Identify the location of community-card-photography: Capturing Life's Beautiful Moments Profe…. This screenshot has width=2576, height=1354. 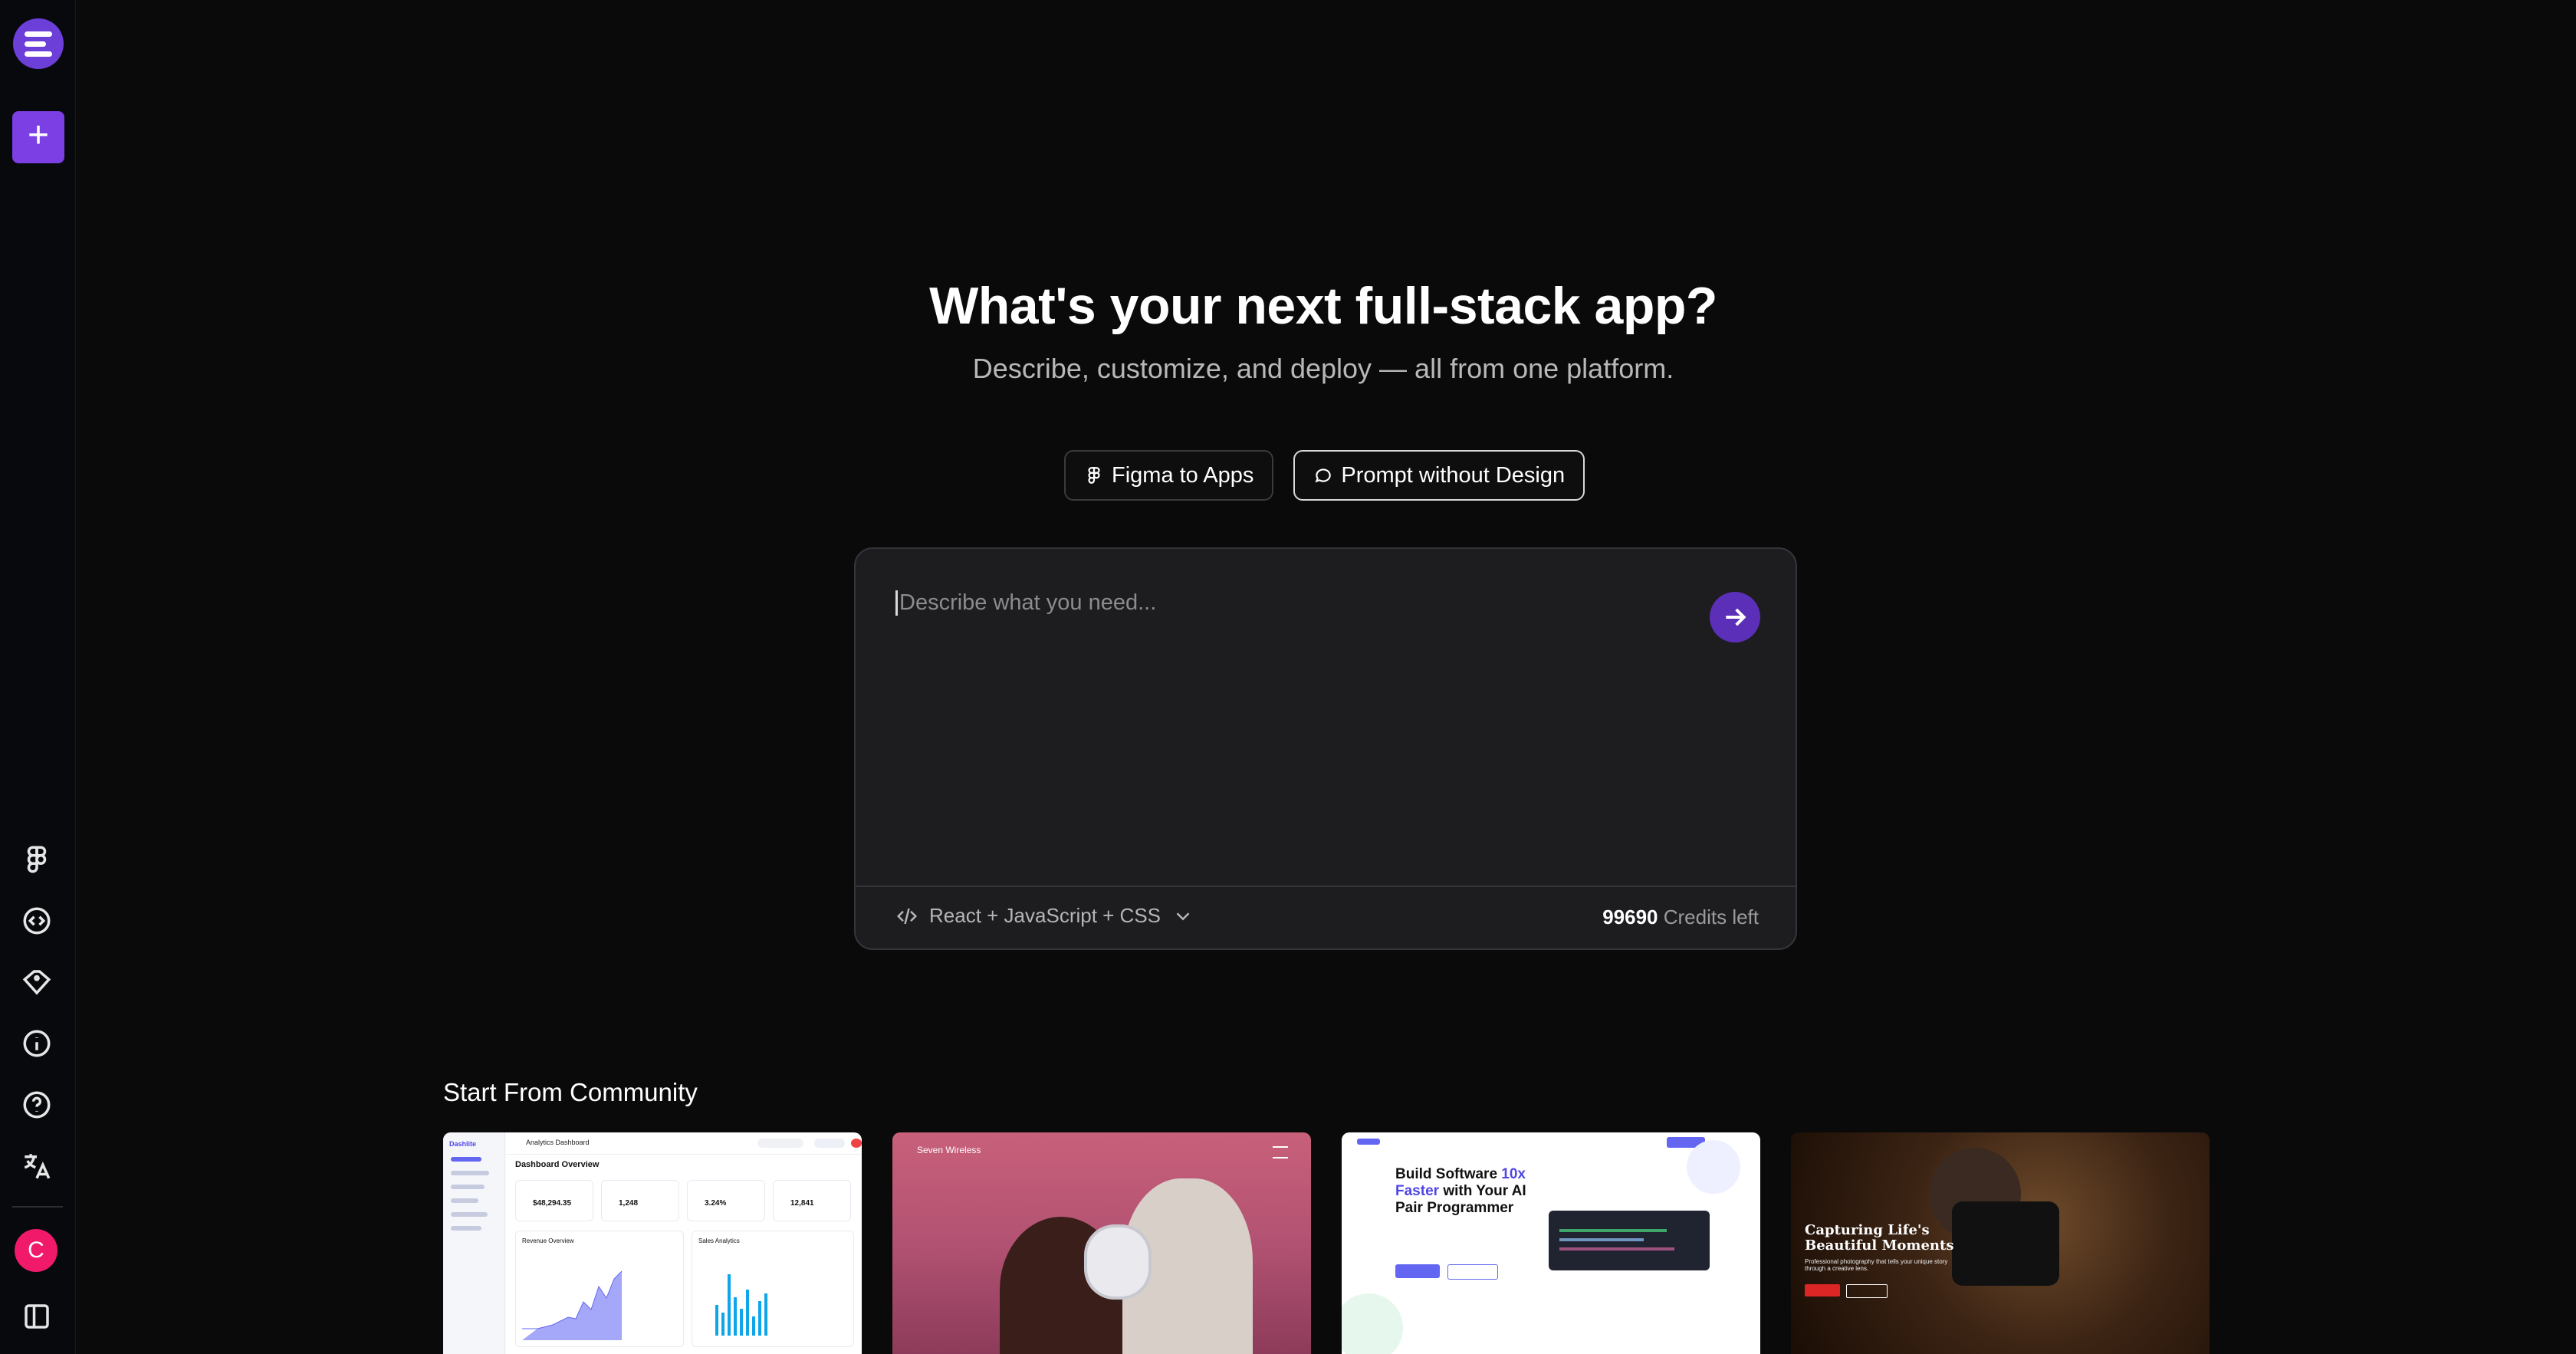
(2001, 1243).